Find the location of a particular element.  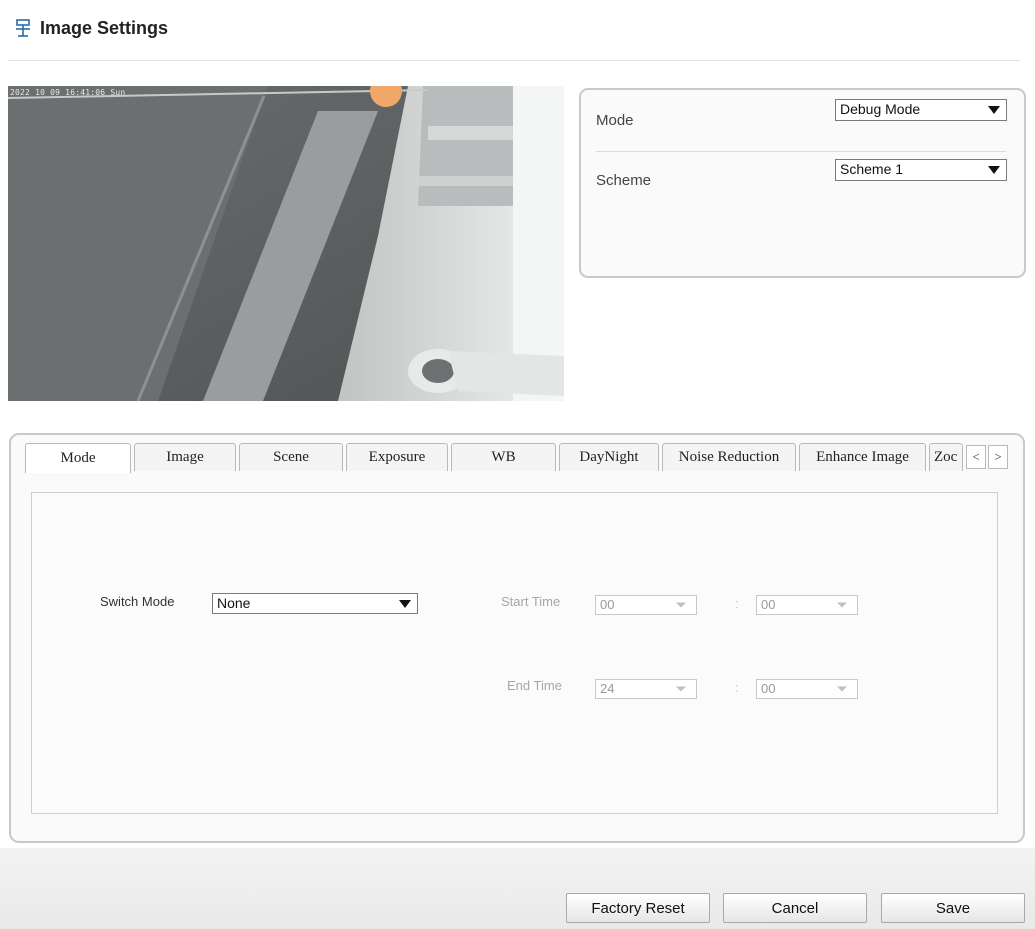

end-hour-value: 24 is located at coordinates (607, 688).